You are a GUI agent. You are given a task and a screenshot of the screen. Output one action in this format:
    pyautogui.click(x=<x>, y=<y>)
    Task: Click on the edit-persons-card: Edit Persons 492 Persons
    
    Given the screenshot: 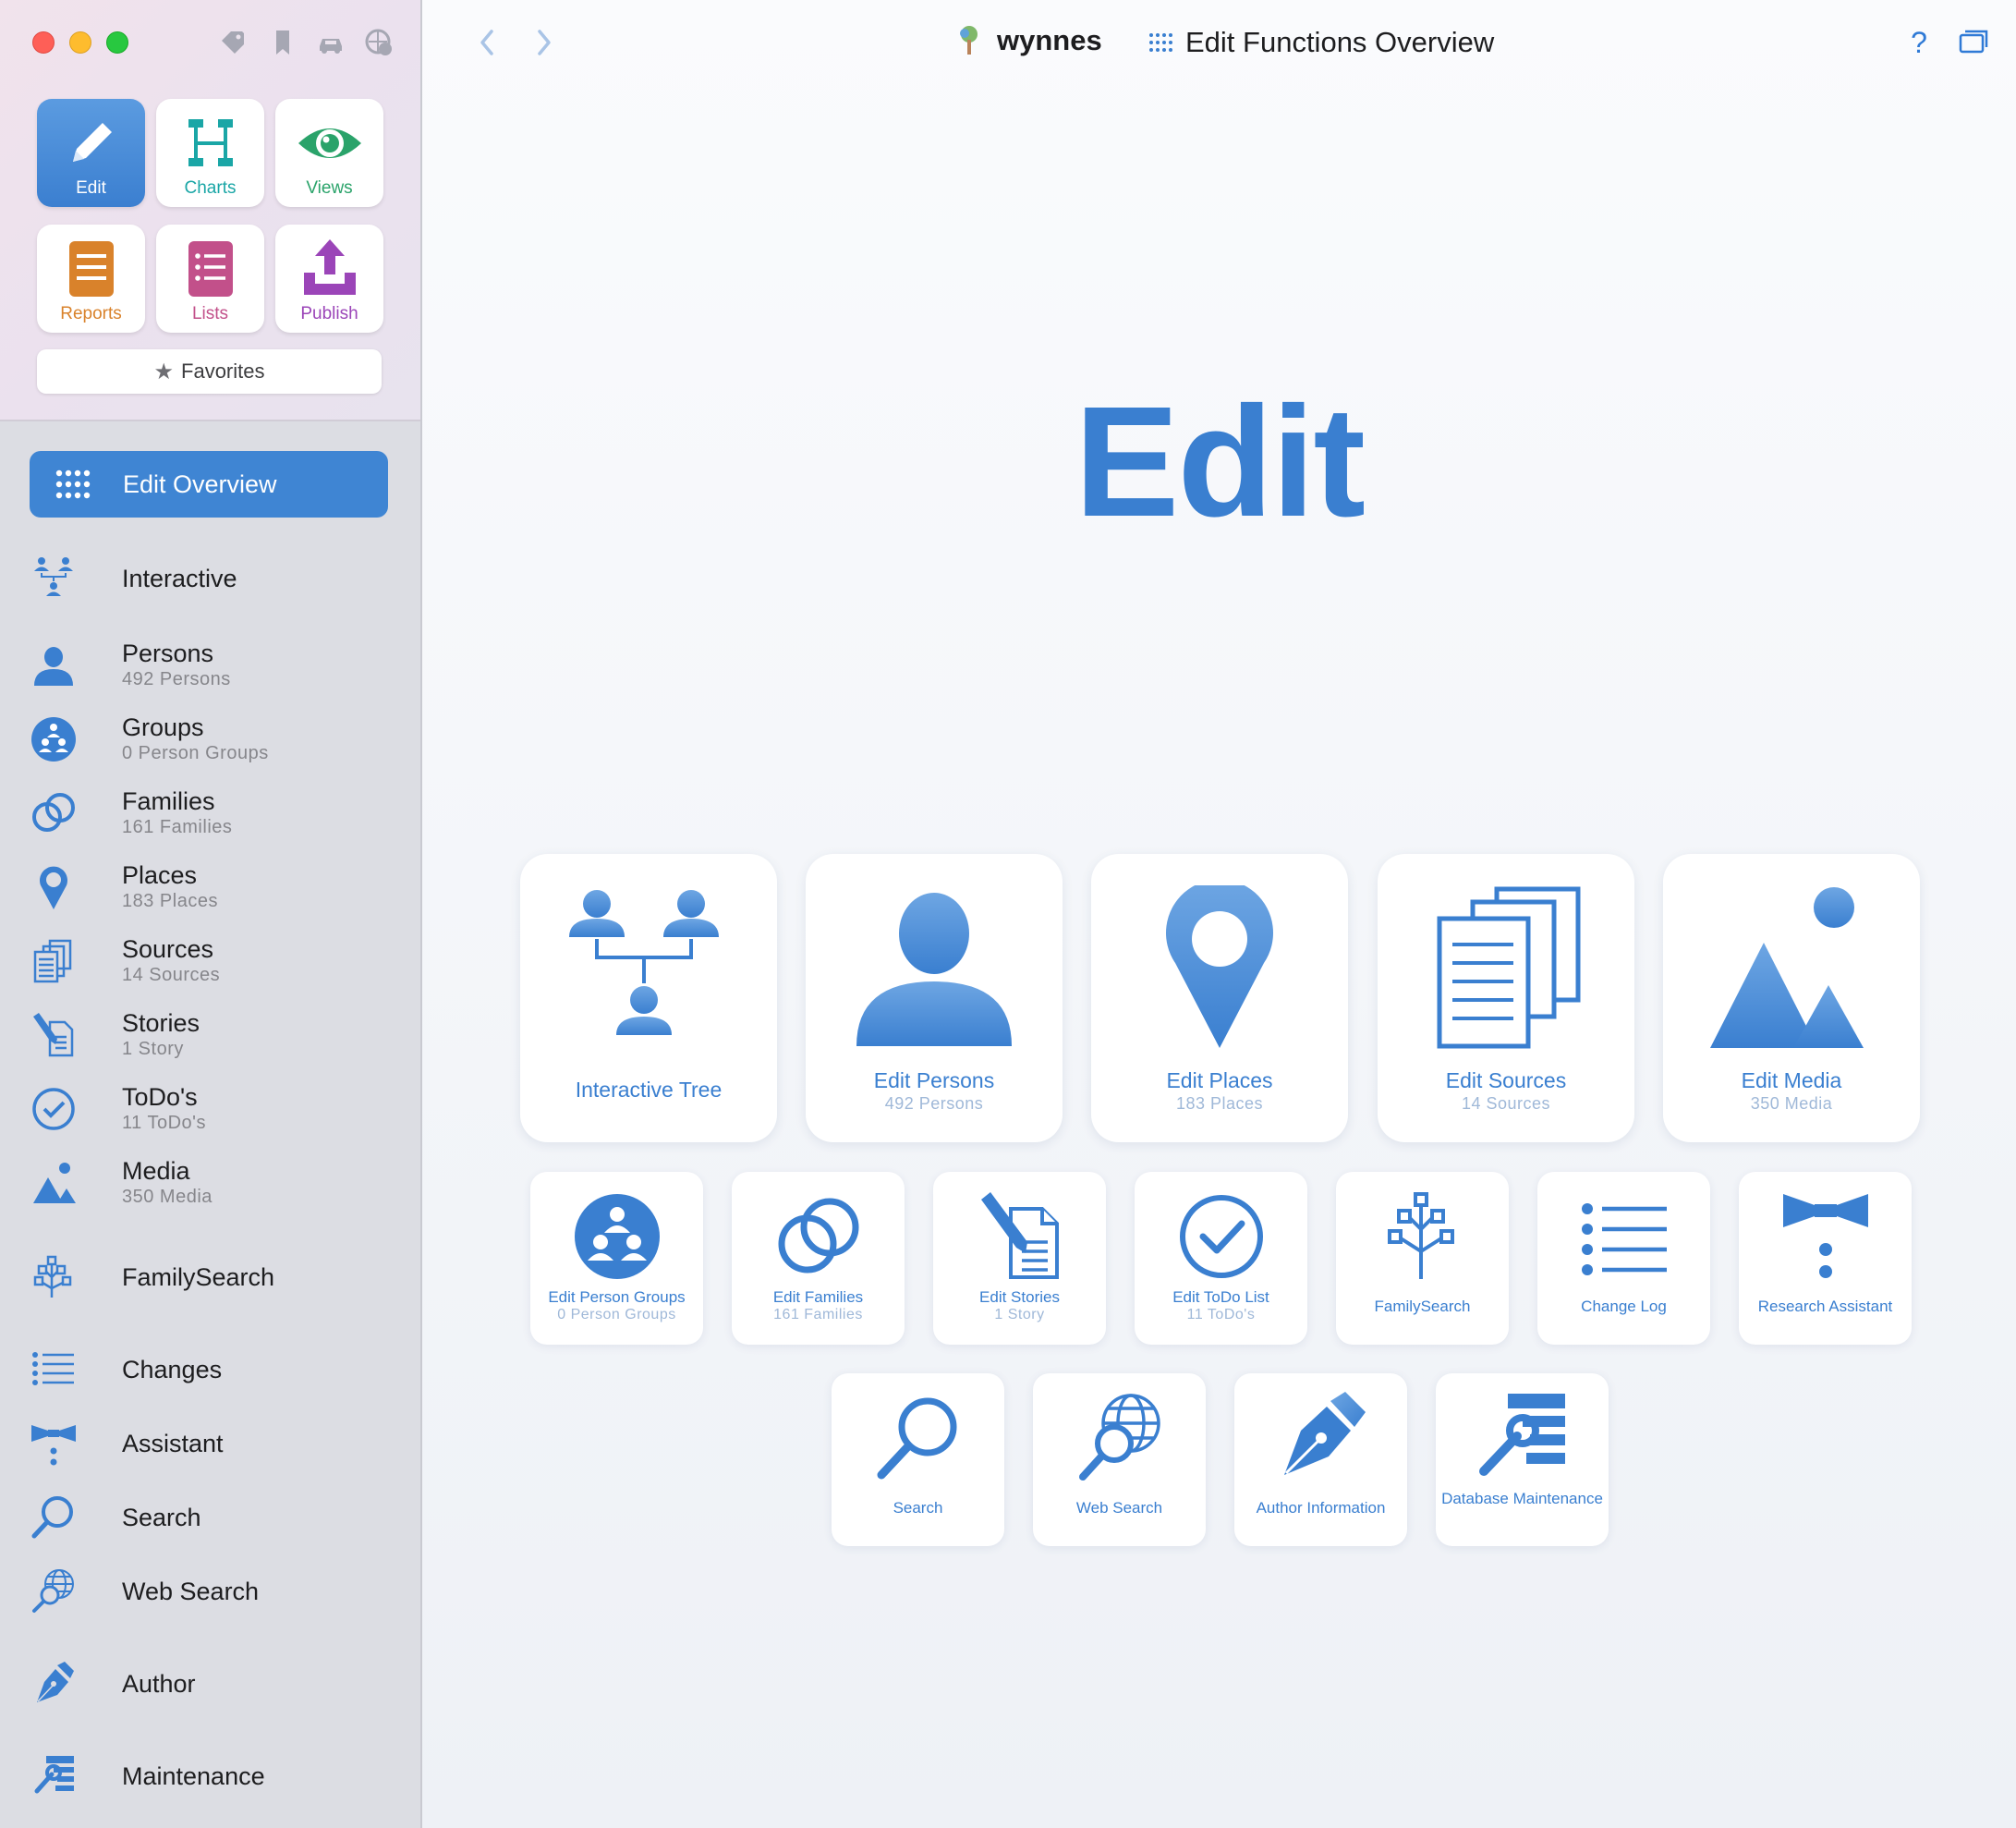 What is the action you would take?
    pyautogui.click(x=934, y=998)
    